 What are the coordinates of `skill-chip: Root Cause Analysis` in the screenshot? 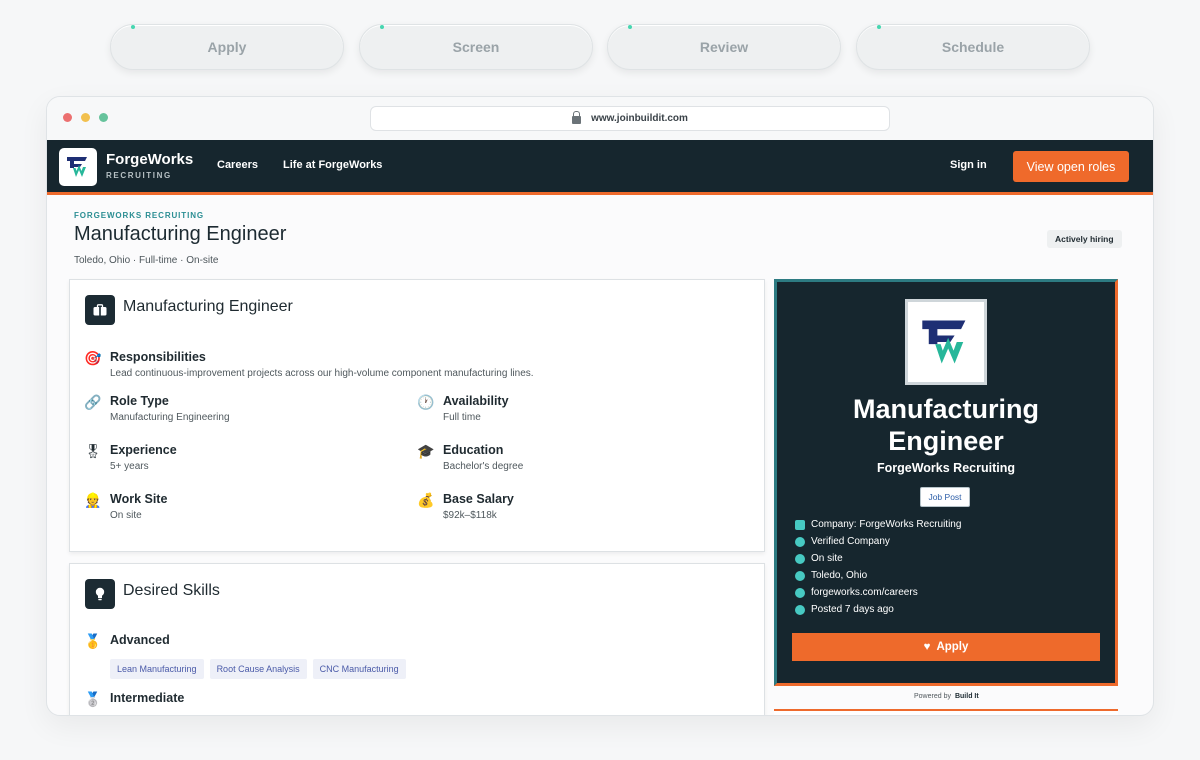 It's located at (258, 669).